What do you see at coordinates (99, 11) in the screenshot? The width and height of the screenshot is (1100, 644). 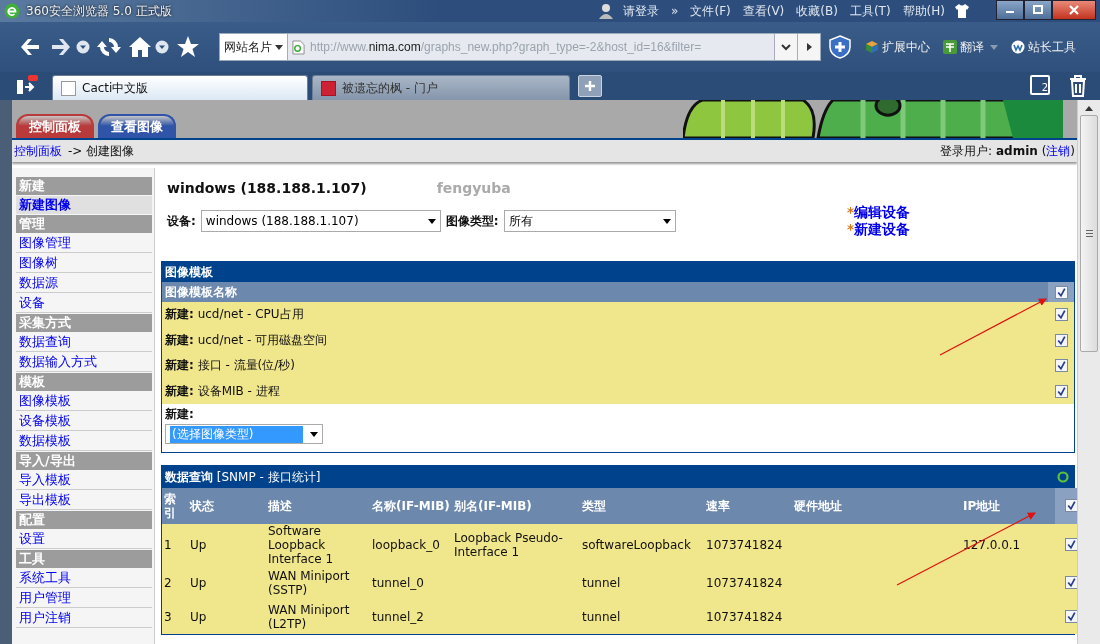 I see `window-title: 360安全浏览器 5.0 正式版` at bounding box center [99, 11].